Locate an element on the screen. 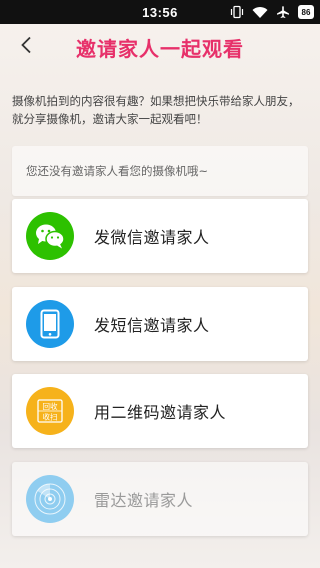 Image resolution: width=320 pixels, height=568 pixels. airplane-icon is located at coordinates (283, 12).